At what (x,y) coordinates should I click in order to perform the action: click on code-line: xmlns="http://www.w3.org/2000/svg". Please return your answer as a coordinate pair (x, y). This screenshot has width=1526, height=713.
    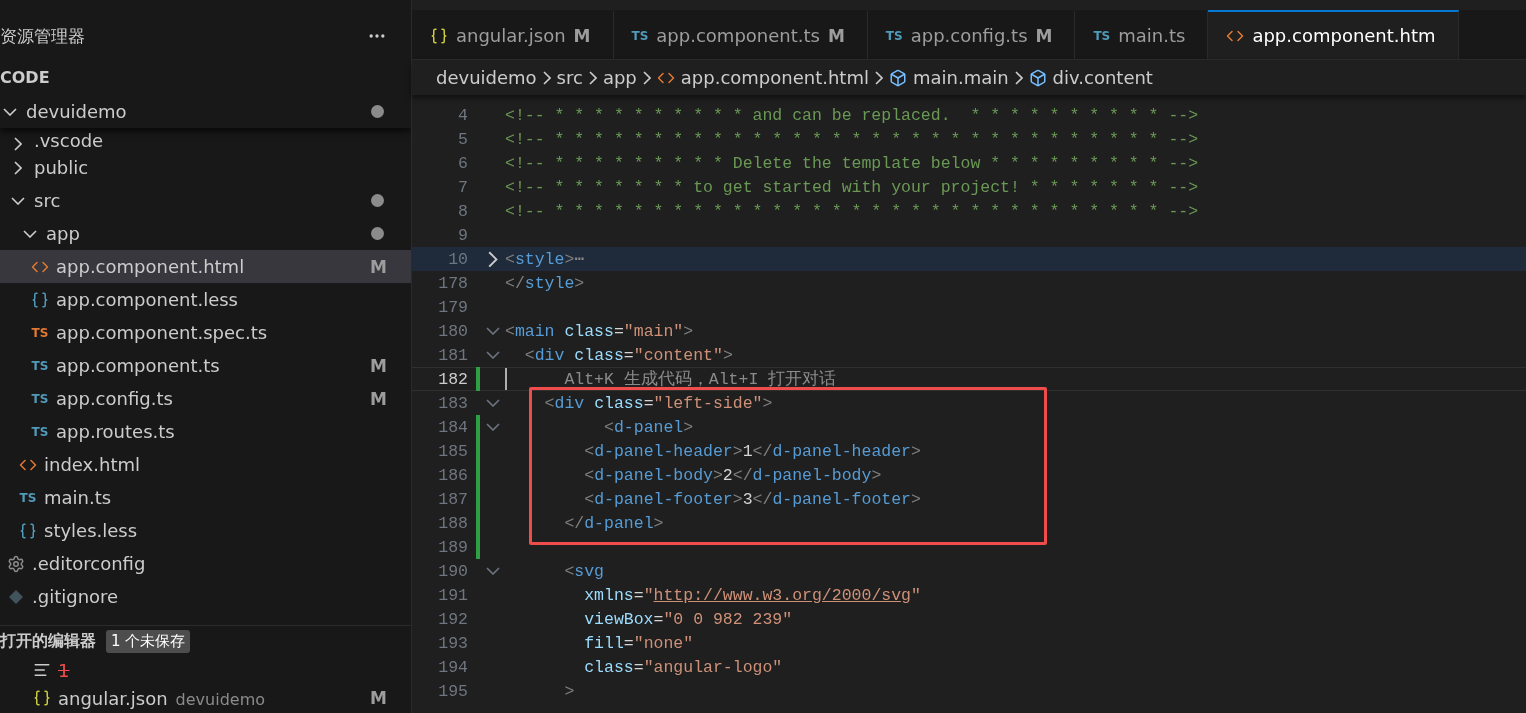
    Looking at the image, I should click on (752, 595).